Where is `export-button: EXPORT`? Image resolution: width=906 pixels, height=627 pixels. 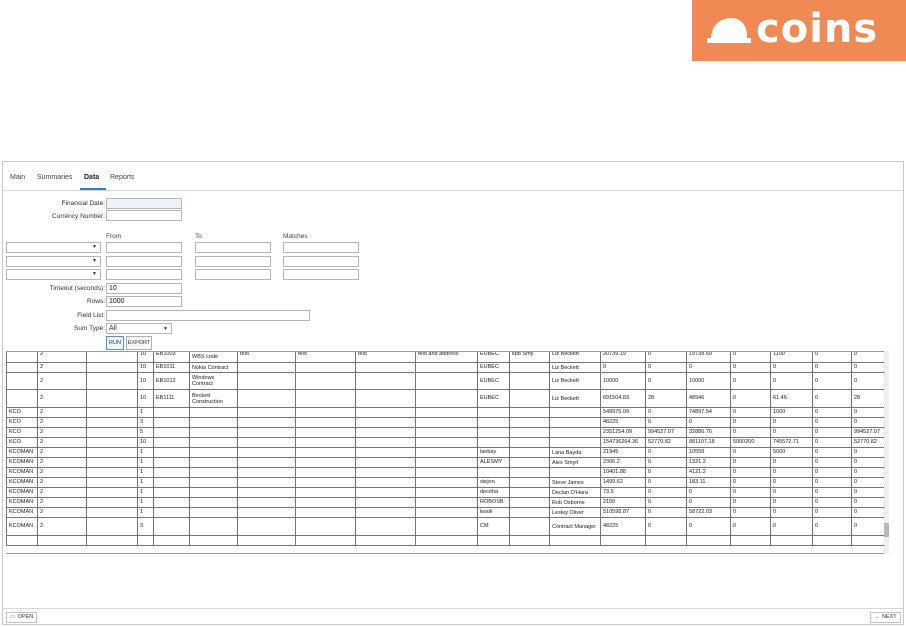
export-button: EXPORT is located at coordinates (139, 343).